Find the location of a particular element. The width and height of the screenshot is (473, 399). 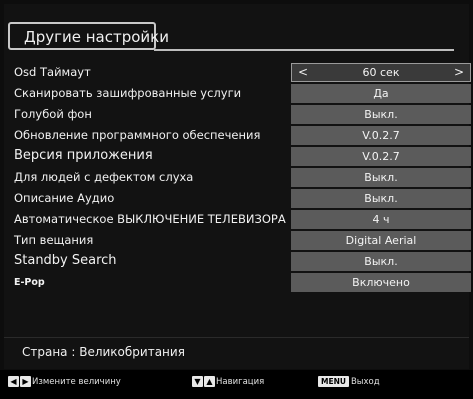

setting-value: Включено is located at coordinates (381, 282).